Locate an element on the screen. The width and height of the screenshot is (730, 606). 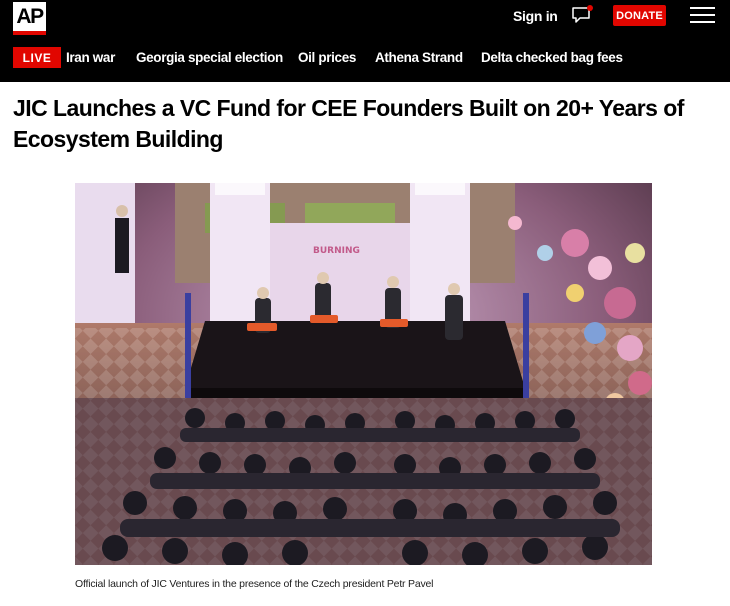
nav-item-delta-checked-bag-fees: Delta checked bag fees is located at coordinates (552, 57).